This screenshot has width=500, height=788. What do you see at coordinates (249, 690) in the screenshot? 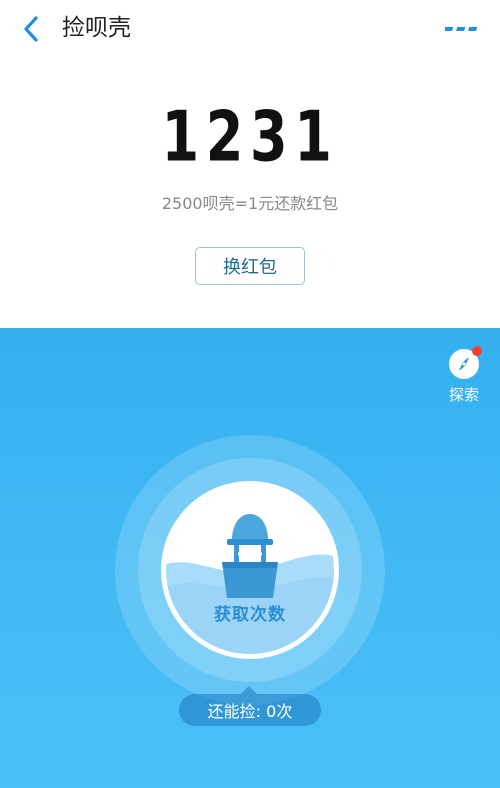
I see `pill-pointer` at bounding box center [249, 690].